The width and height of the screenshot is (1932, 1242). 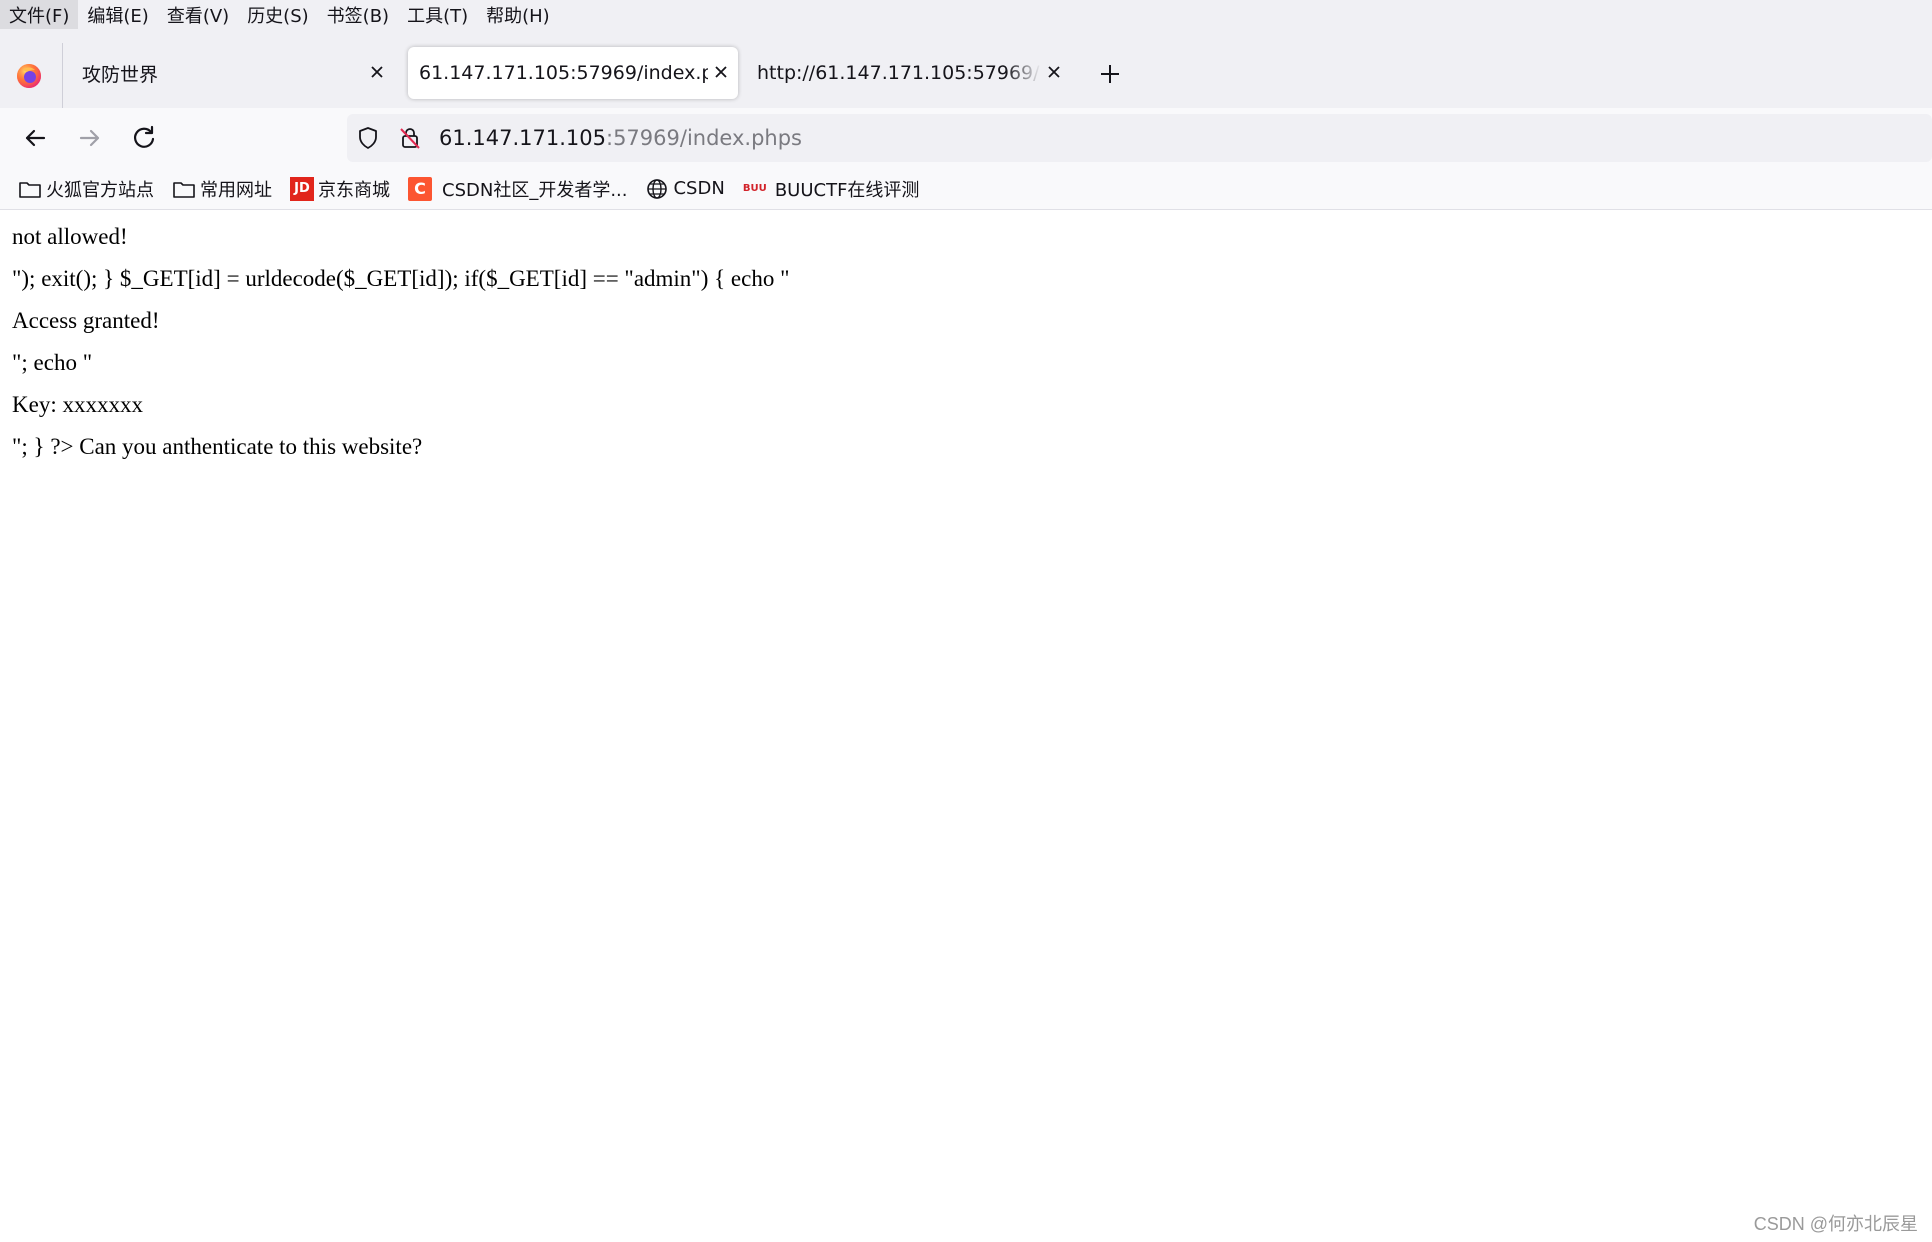 What do you see at coordinates (39, 14) in the screenshot?
I see `menu-file: 文件(F)` at bounding box center [39, 14].